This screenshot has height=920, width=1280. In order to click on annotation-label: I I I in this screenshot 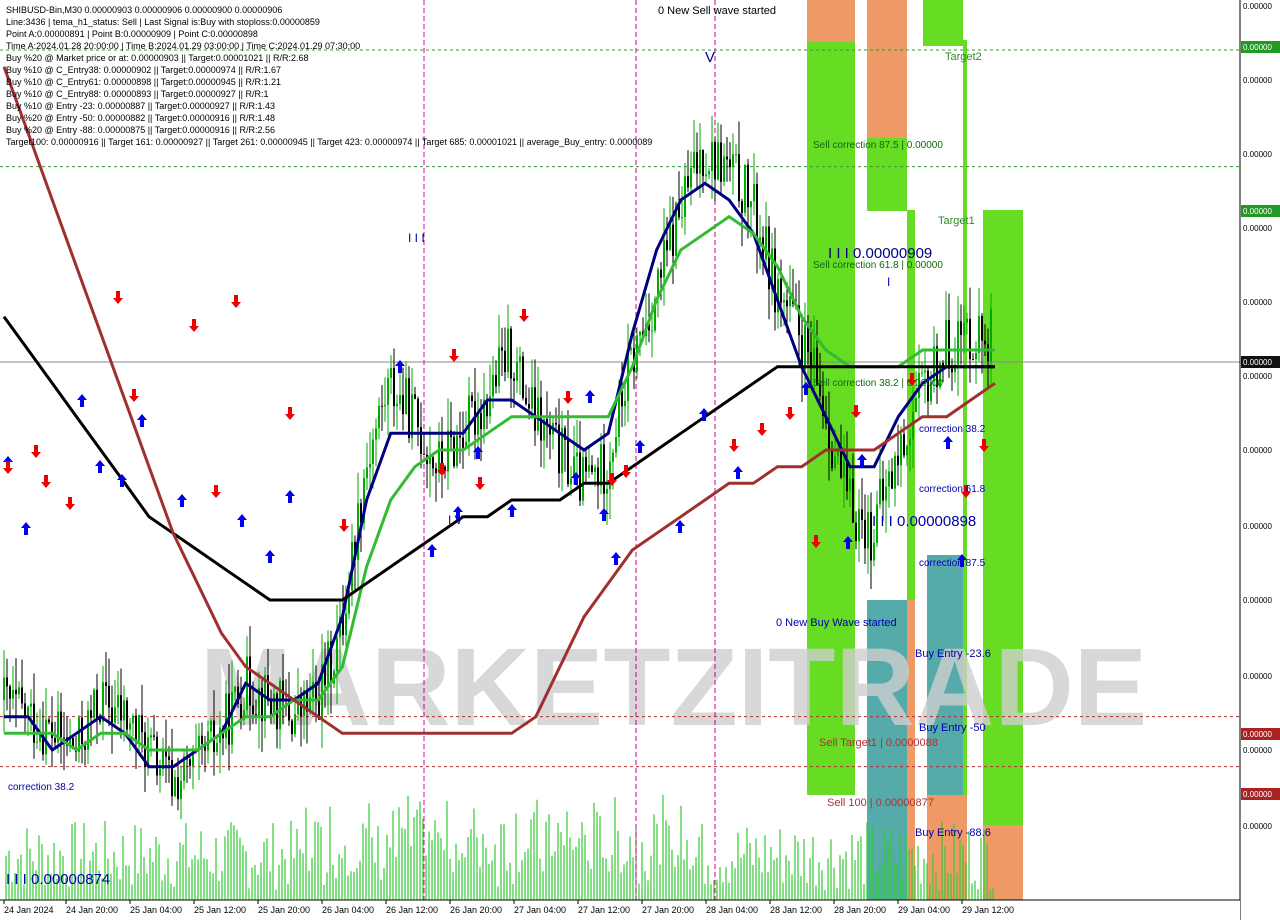, I will do `click(416, 238)`.